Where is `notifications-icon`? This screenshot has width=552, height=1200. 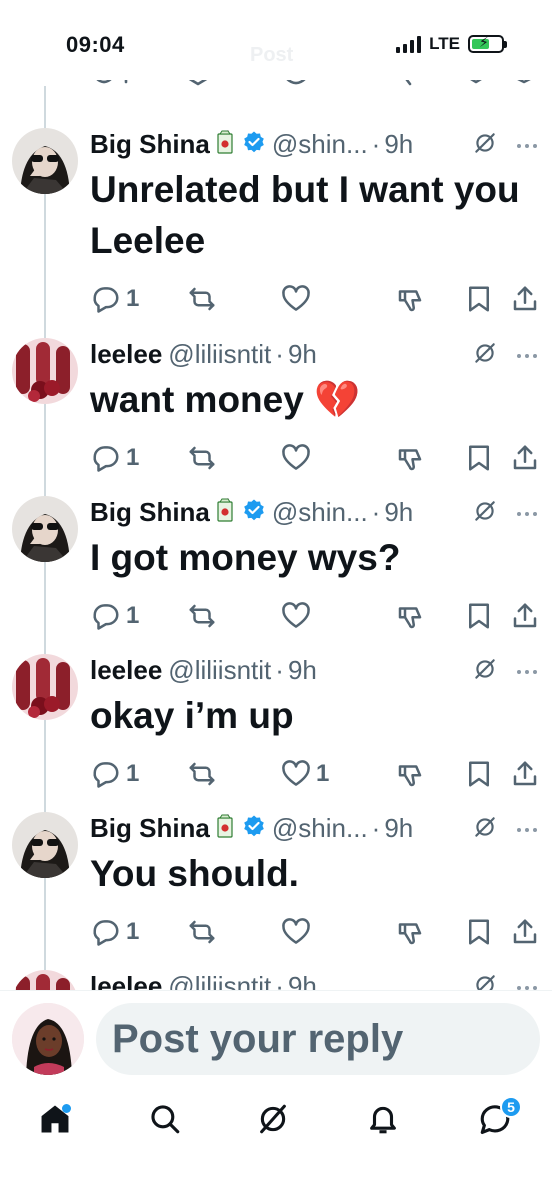
notifications-icon is located at coordinates (386, 1122).